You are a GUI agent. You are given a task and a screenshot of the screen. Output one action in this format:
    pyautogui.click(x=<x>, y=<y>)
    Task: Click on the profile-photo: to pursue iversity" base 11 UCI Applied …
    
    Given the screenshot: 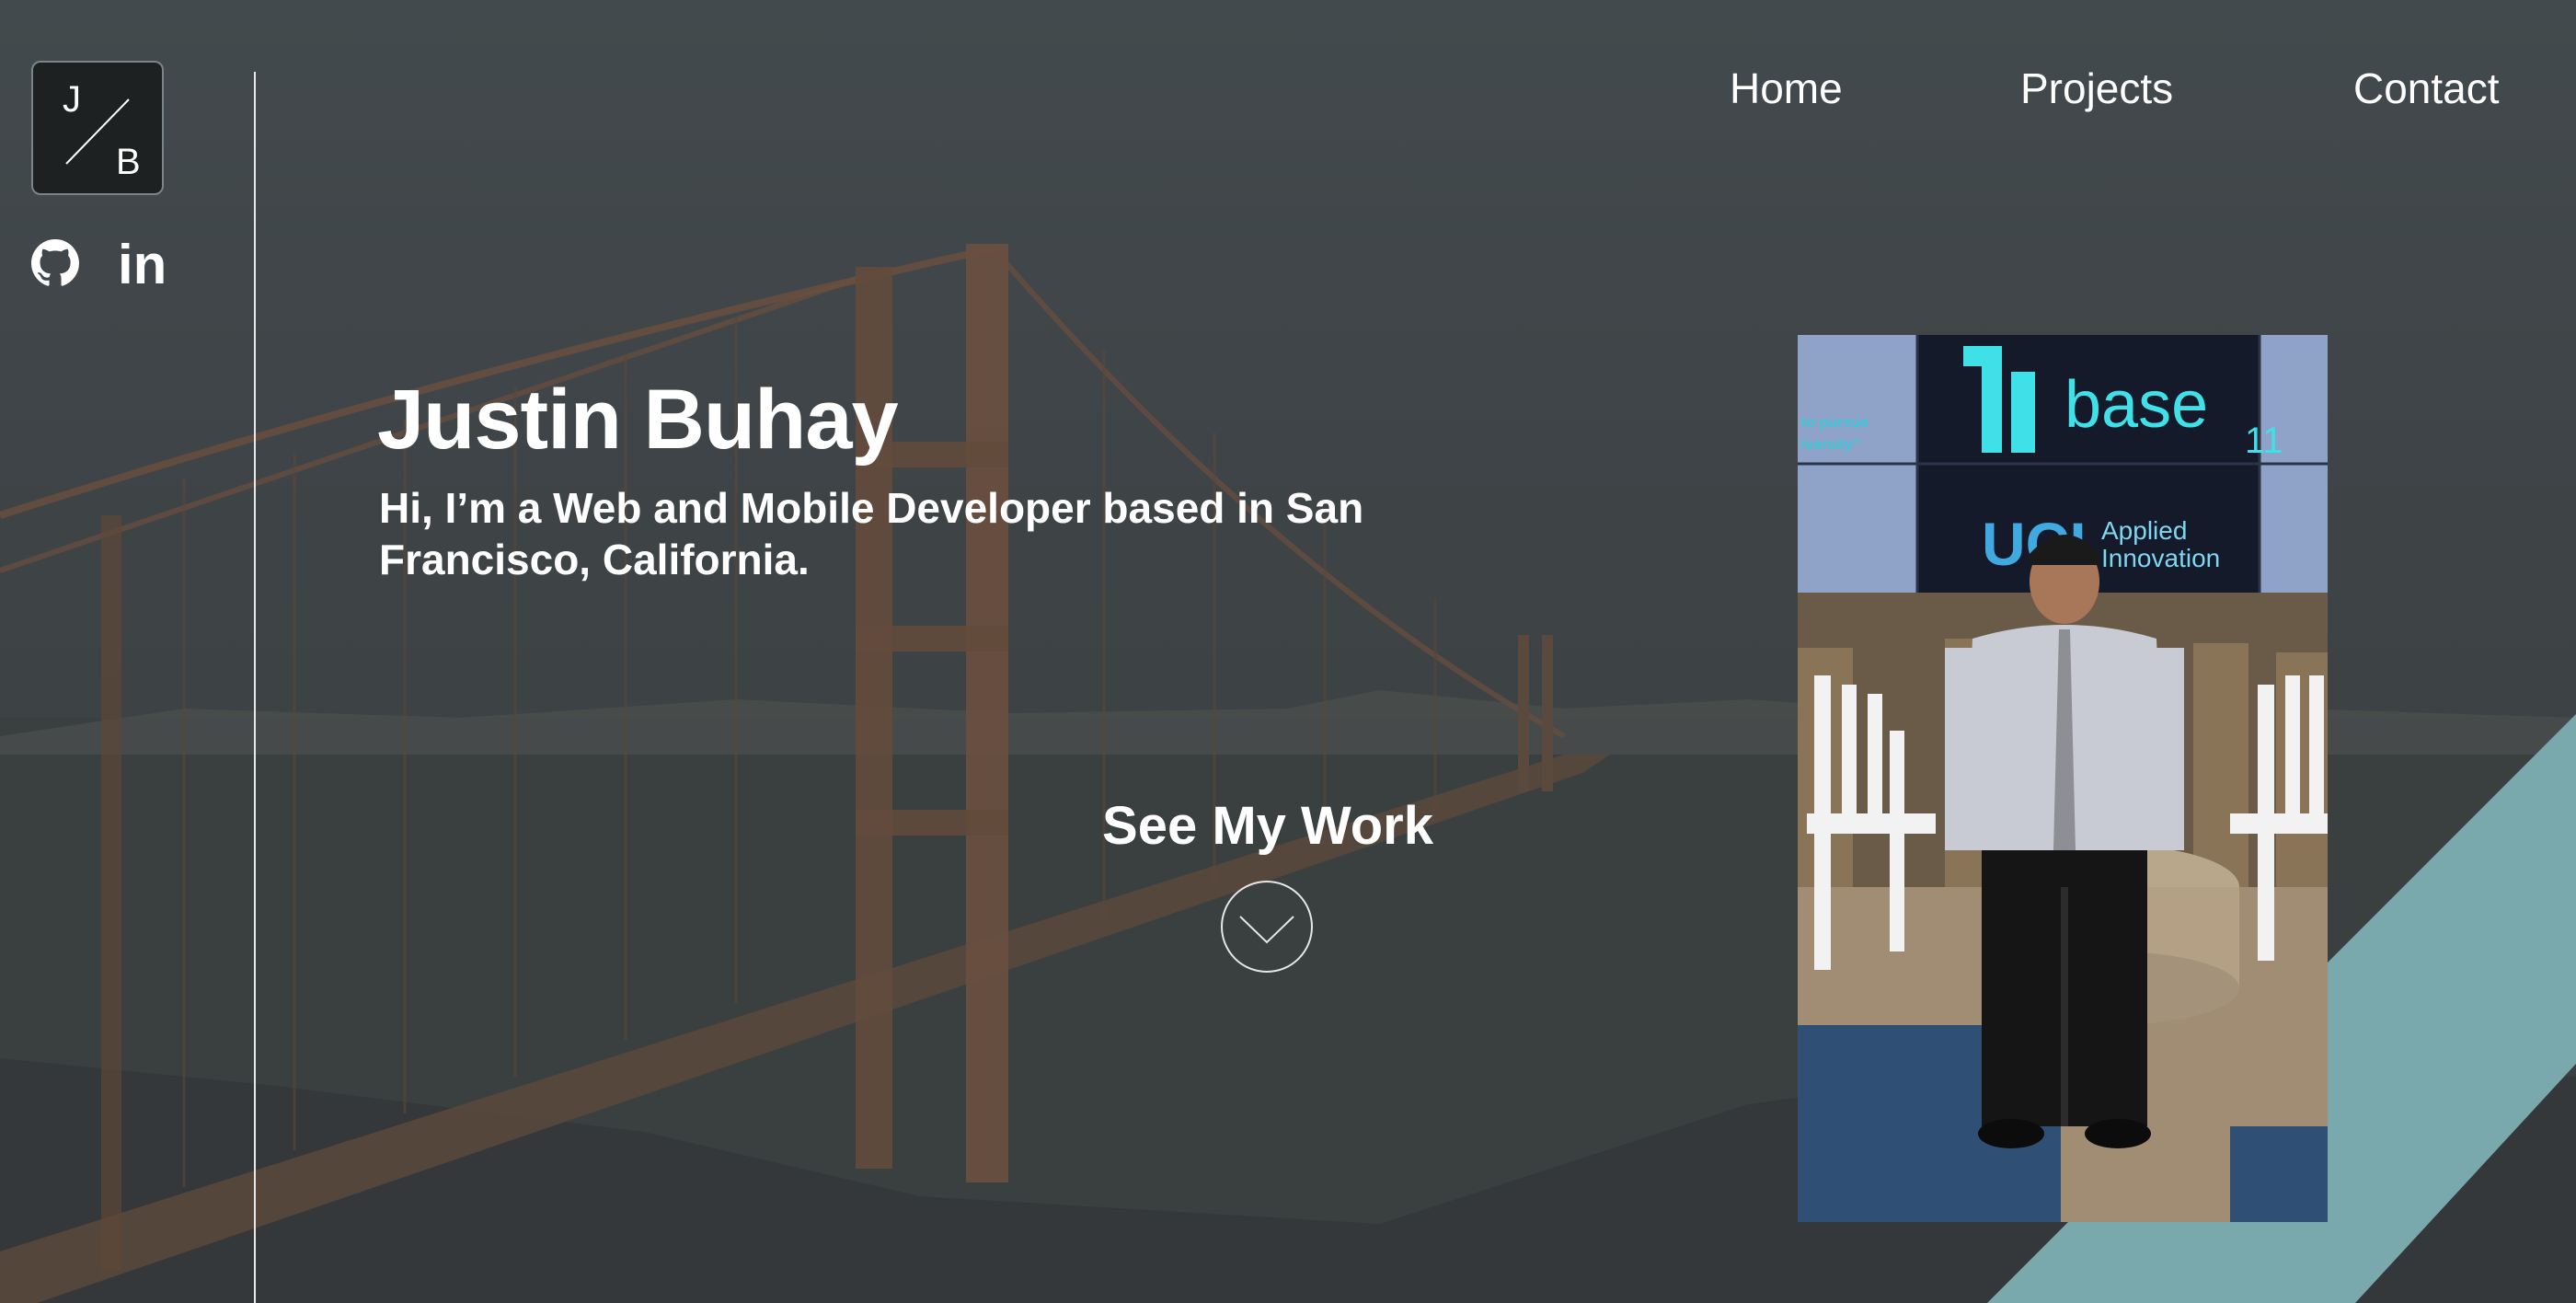 What is the action you would take?
    pyautogui.click(x=2063, y=779)
    